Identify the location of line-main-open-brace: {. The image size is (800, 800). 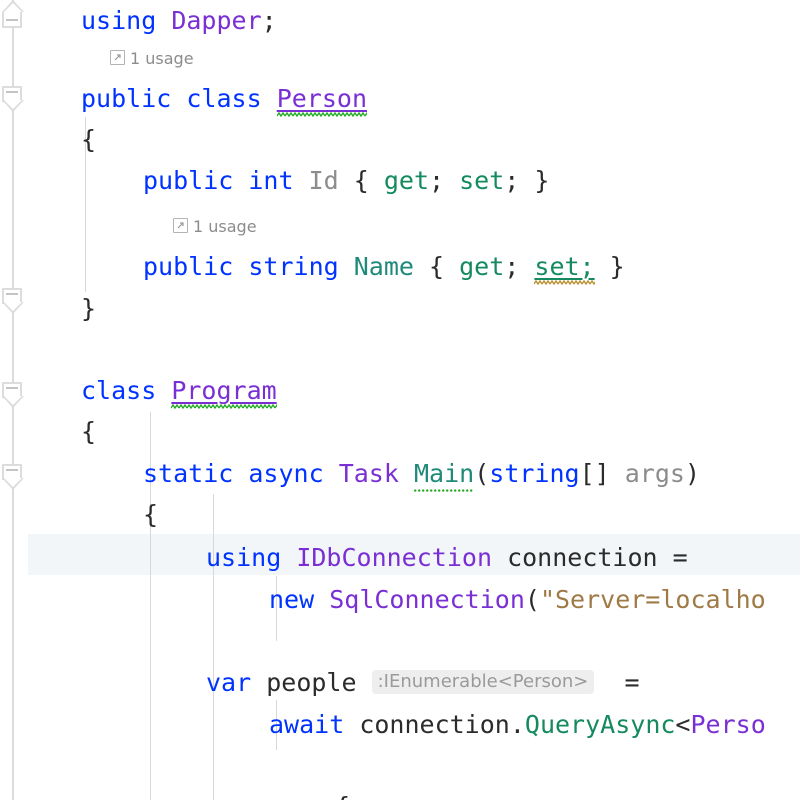
(93, 514).